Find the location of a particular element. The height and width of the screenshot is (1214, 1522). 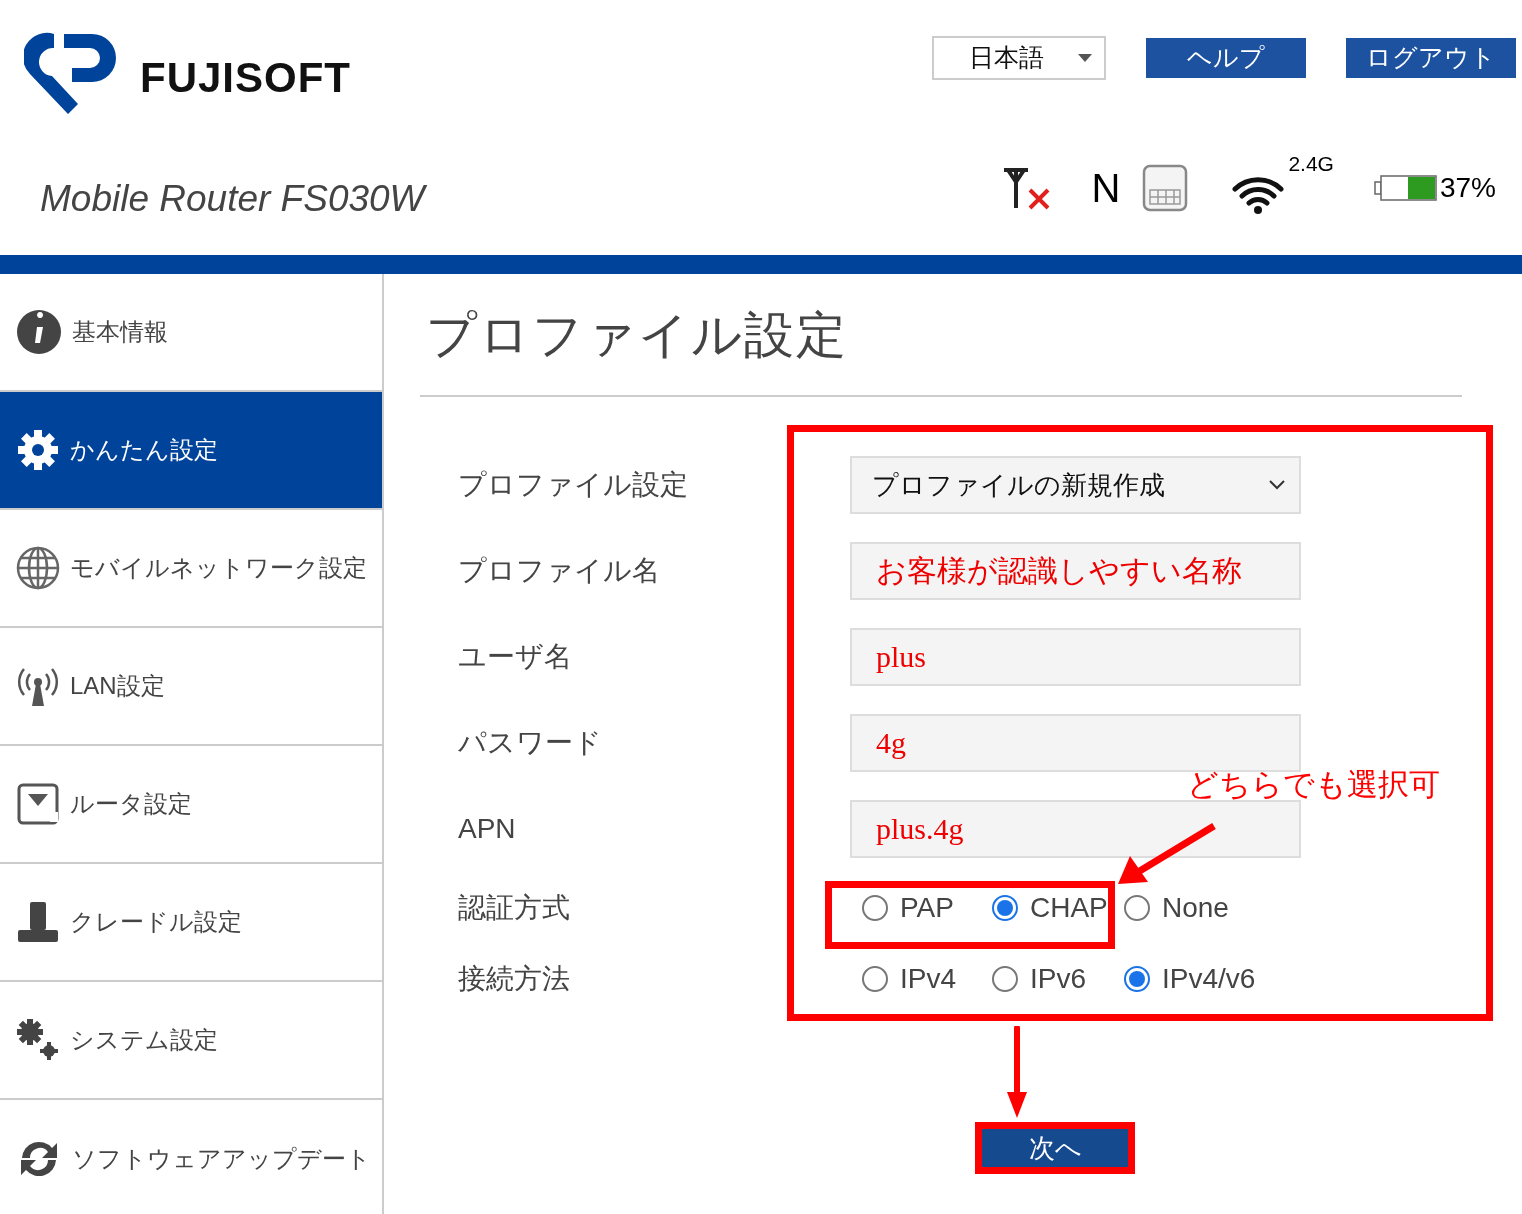

radio-option: CHAP is located at coordinates (1058, 907).